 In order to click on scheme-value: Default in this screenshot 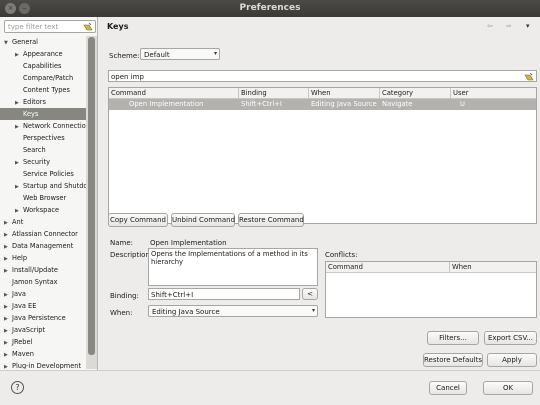, I will do `click(157, 54)`.